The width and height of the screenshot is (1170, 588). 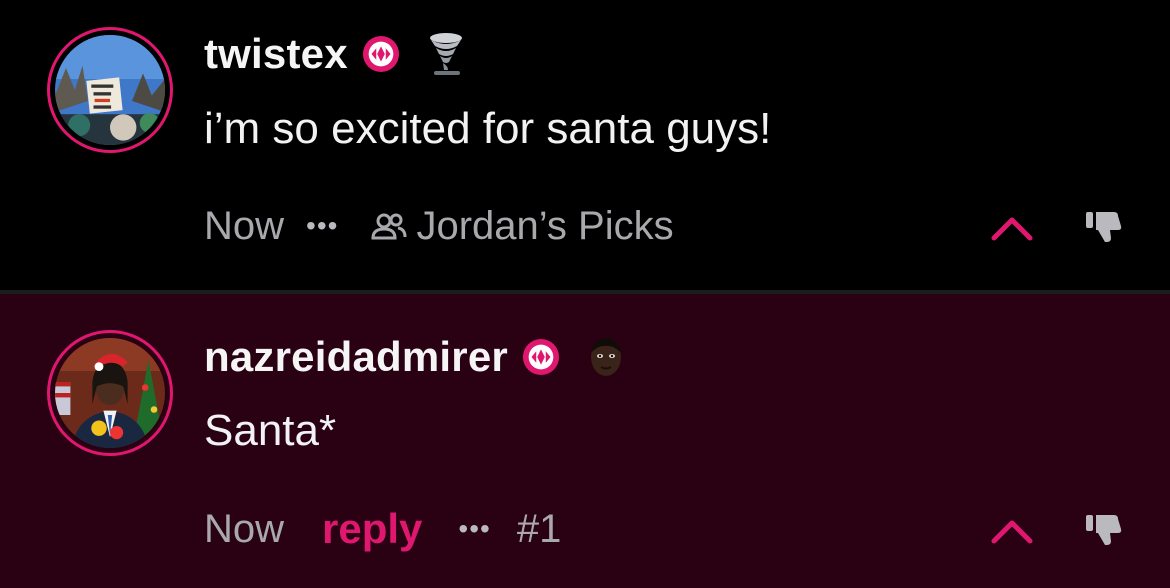 I want to click on comment-meta: Now ••• Jordan’s Picks, so click(x=439, y=226).